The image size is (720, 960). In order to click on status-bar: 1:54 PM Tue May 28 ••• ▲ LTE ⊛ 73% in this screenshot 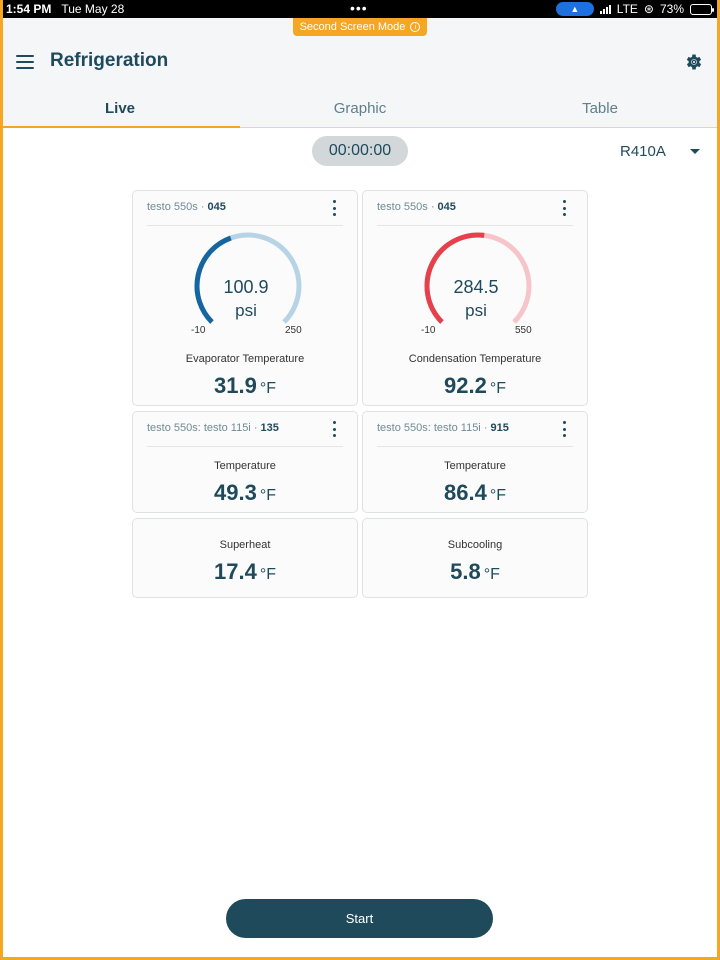, I will do `click(360, 9)`.